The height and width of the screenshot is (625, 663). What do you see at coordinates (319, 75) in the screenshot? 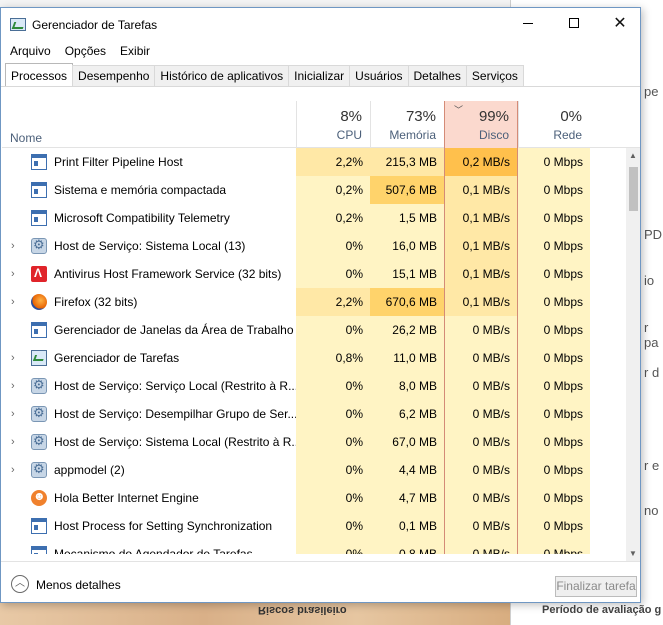
I see `tab-inicializar: Inicializar` at bounding box center [319, 75].